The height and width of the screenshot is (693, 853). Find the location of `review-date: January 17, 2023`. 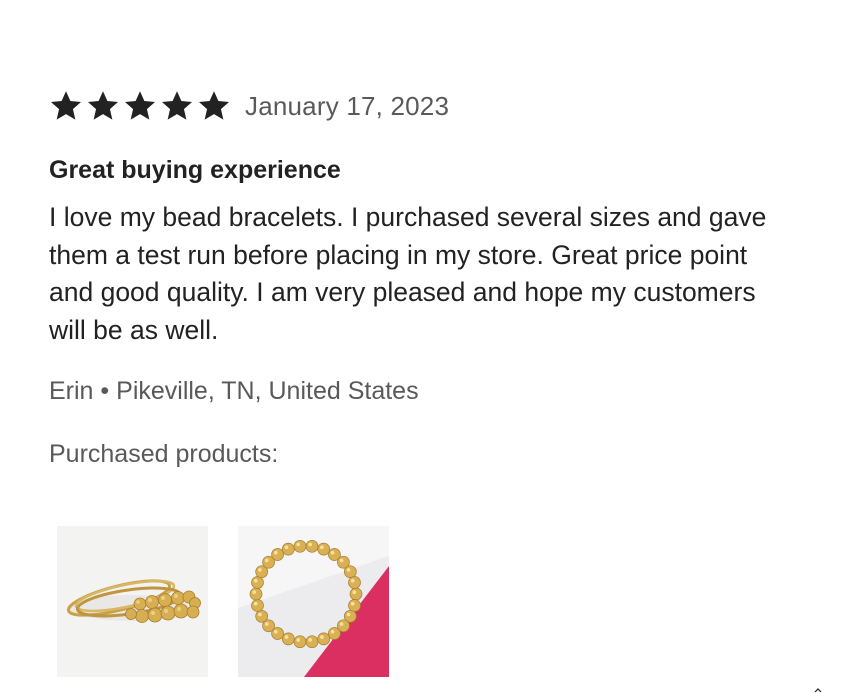

review-date: January 17, 2023 is located at coordinates (347, 105).